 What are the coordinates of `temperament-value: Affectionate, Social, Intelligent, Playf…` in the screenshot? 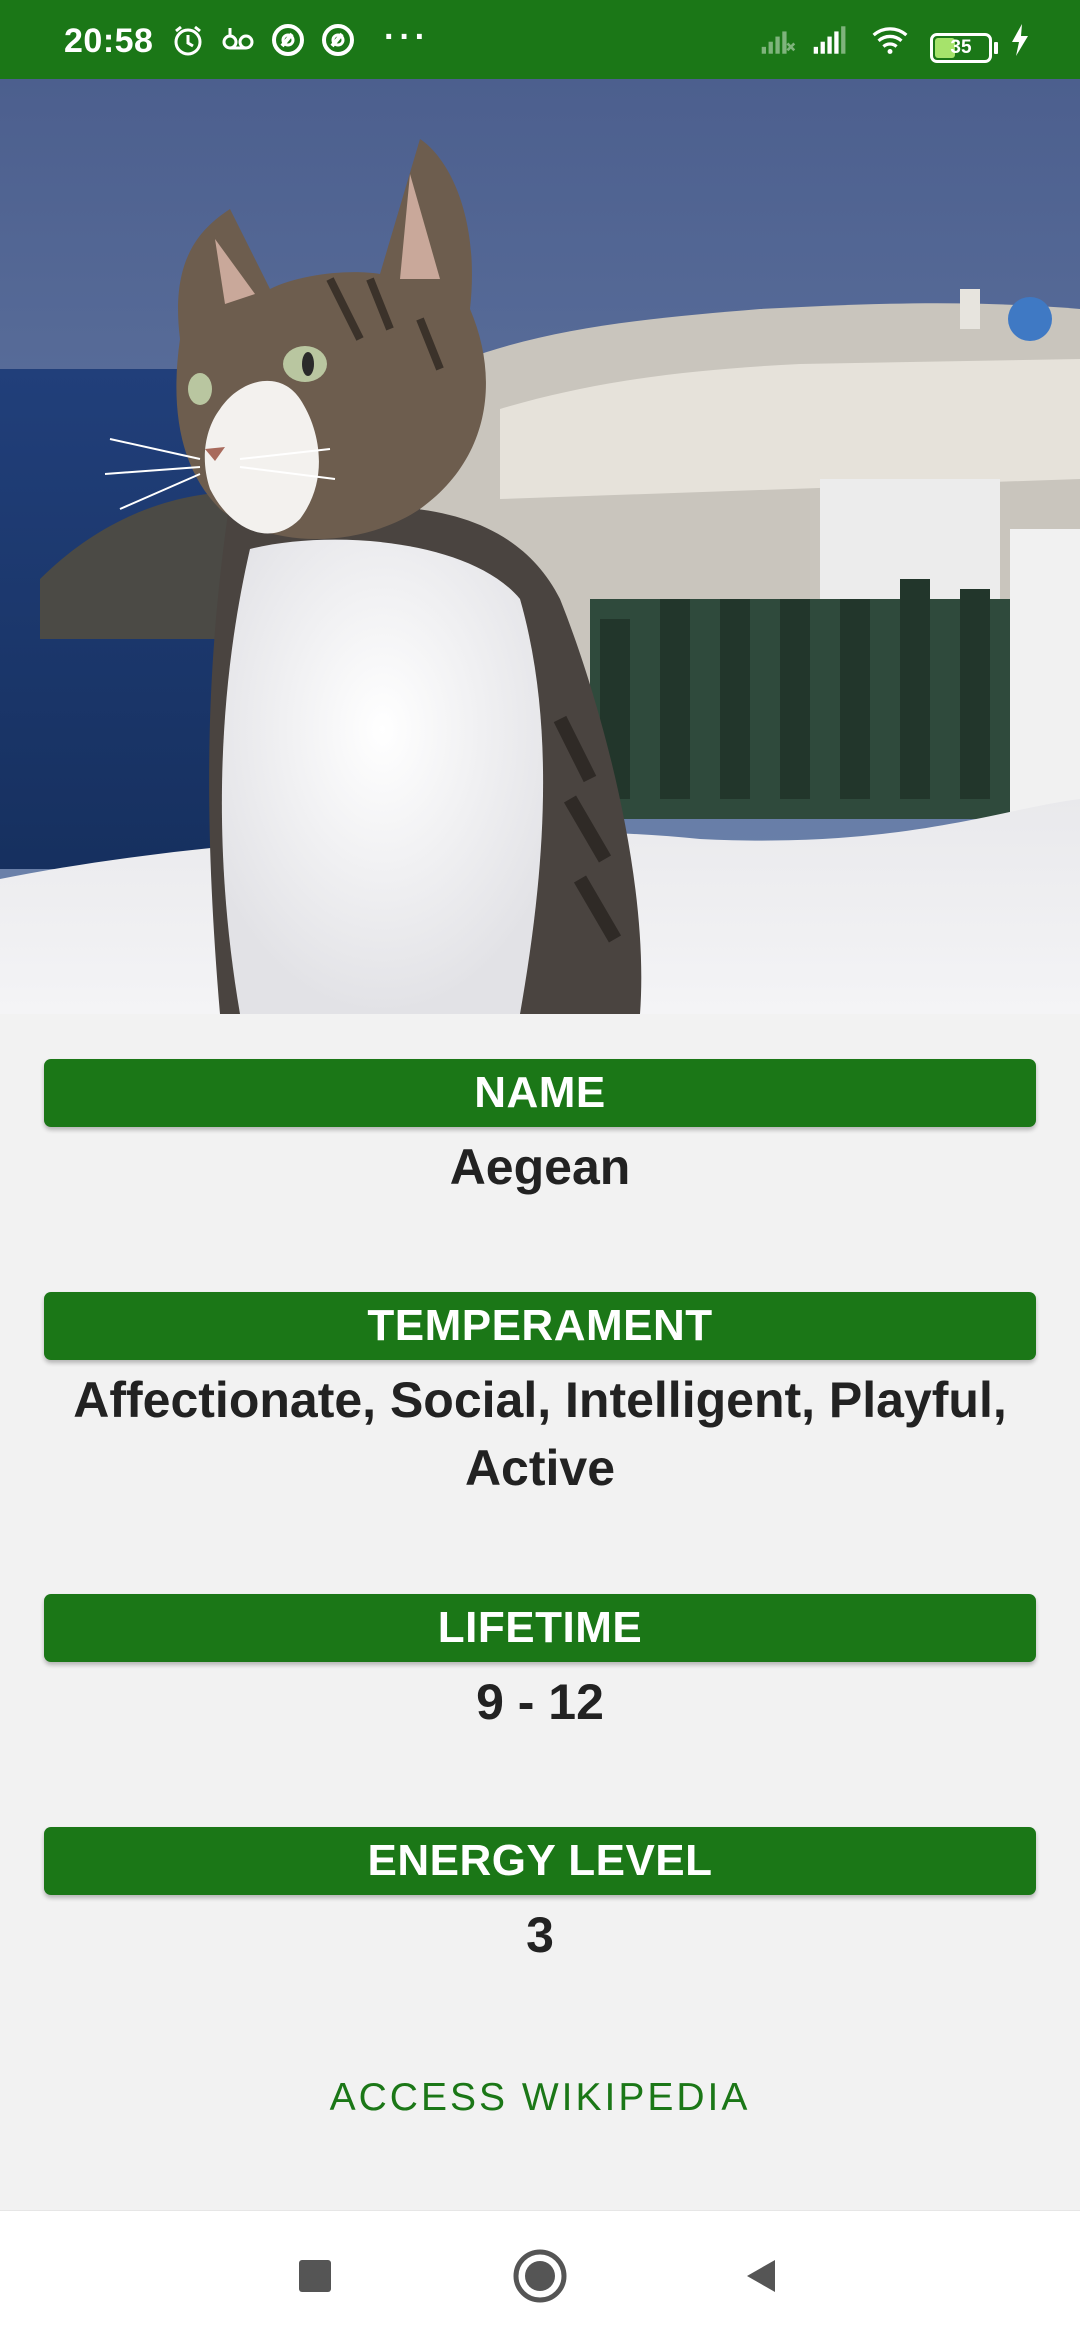 It's located at (540, 1434).